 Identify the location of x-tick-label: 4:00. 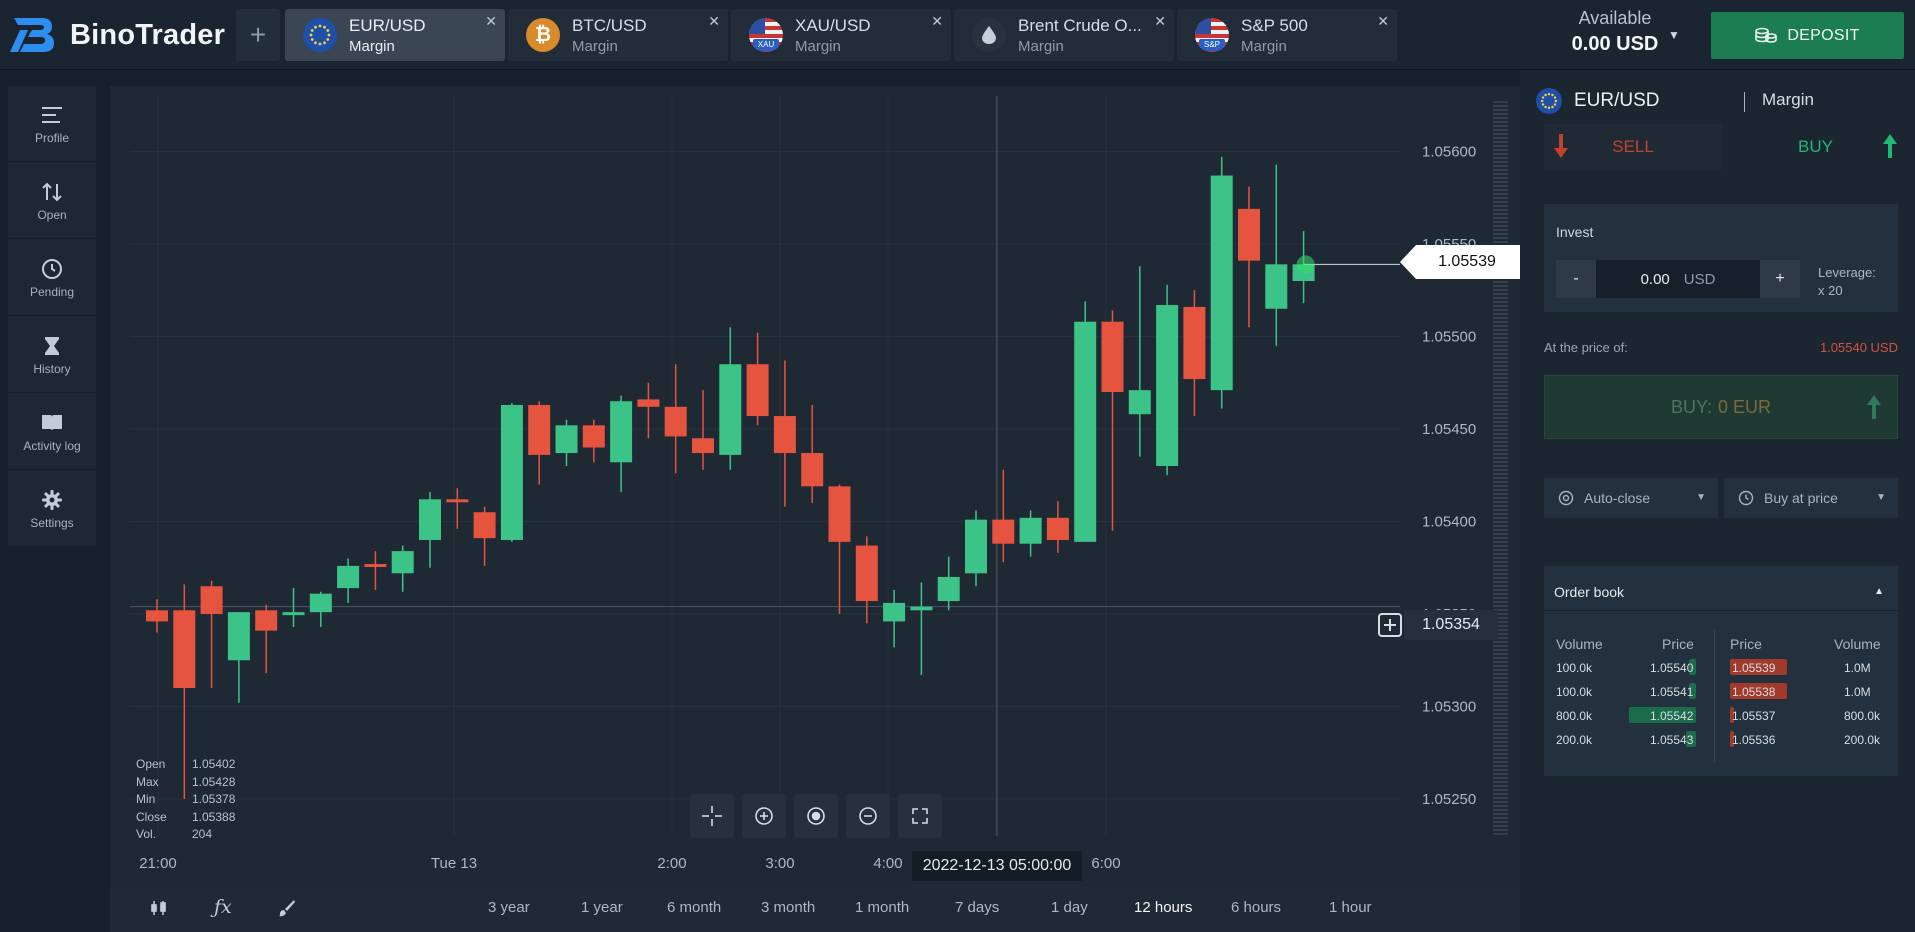
(887, 863).